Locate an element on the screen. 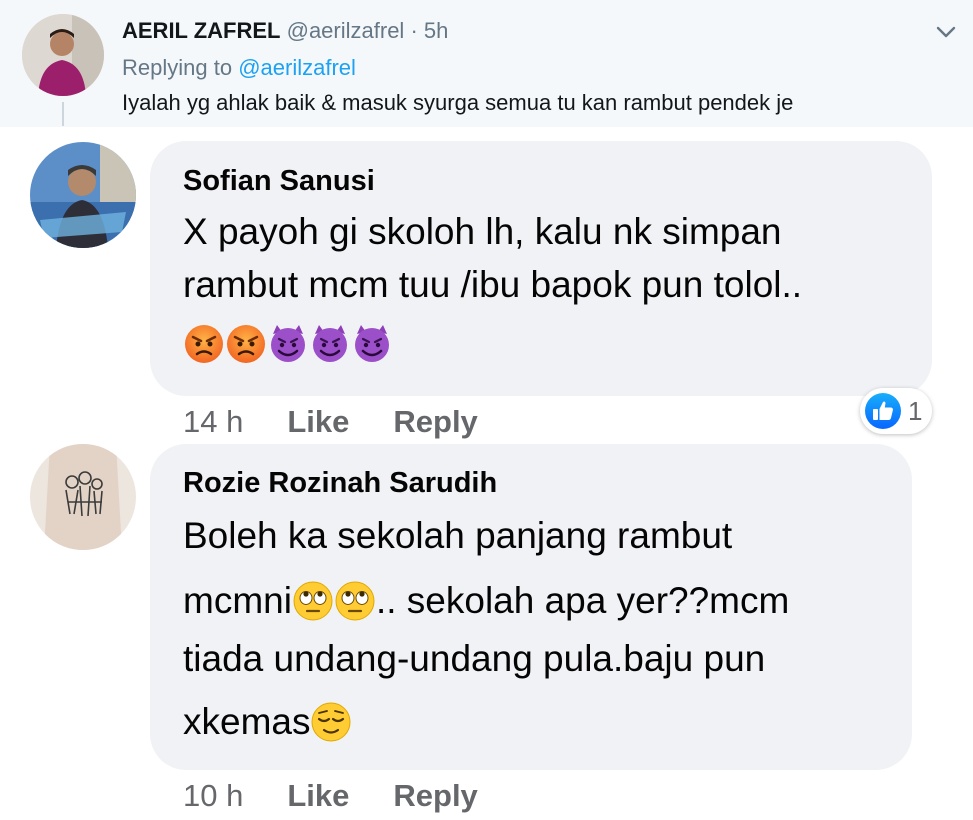 The image size is (973, 820). commenter-name: Rozie Rozinah Sarudih is located at coordinates (340, 483).